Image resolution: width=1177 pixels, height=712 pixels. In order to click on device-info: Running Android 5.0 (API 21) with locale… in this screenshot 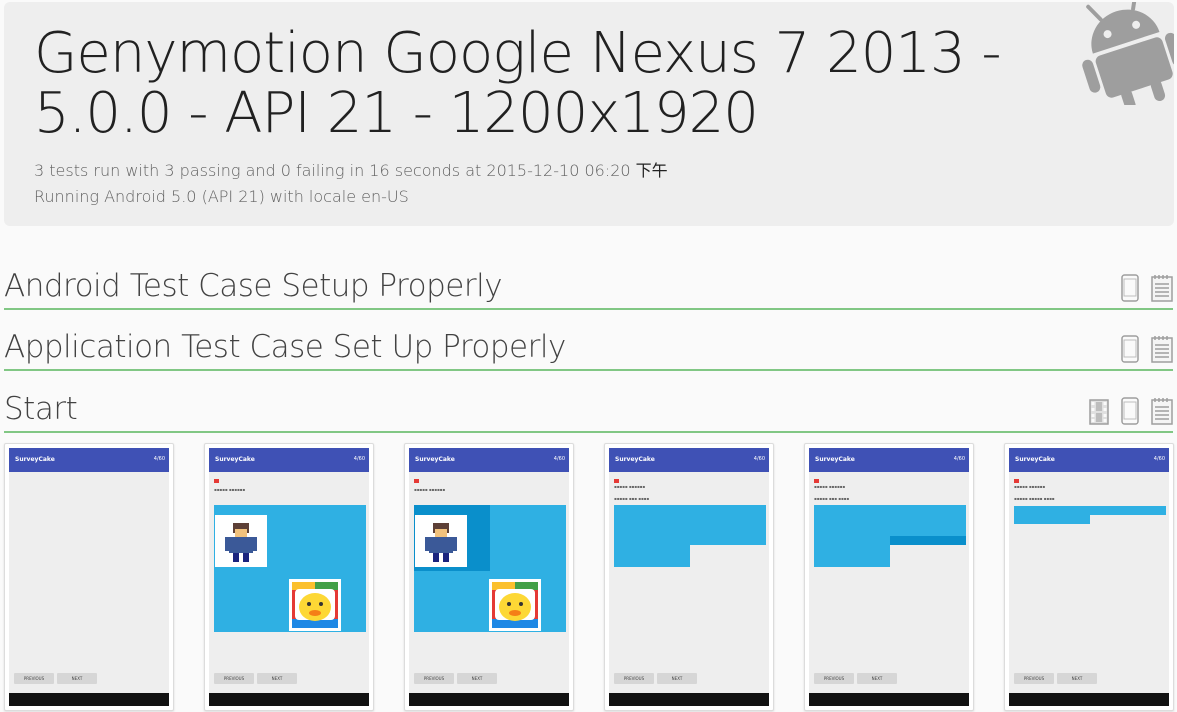, I will do `click(221, 196)`.